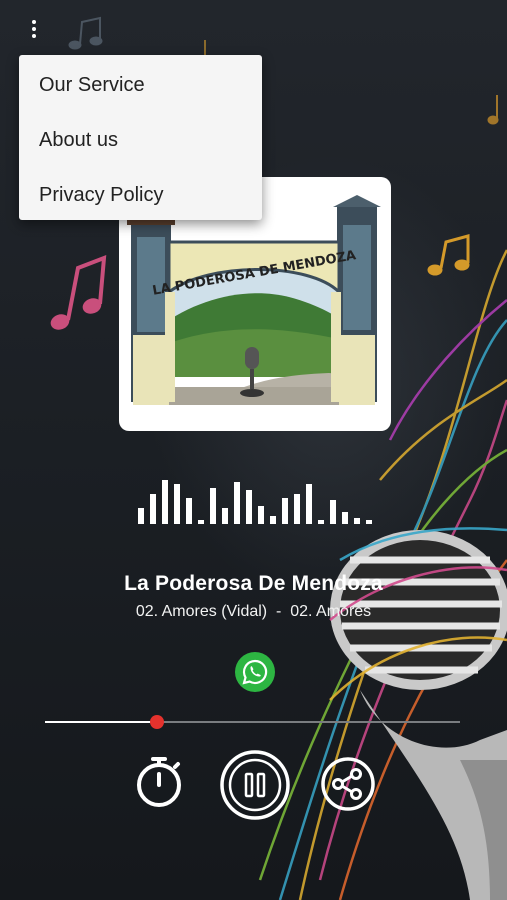 This screenshot has width=507, height=900. I want to click on overflow-menu: Our Service About us Privacy Policy, so click(140, 137).